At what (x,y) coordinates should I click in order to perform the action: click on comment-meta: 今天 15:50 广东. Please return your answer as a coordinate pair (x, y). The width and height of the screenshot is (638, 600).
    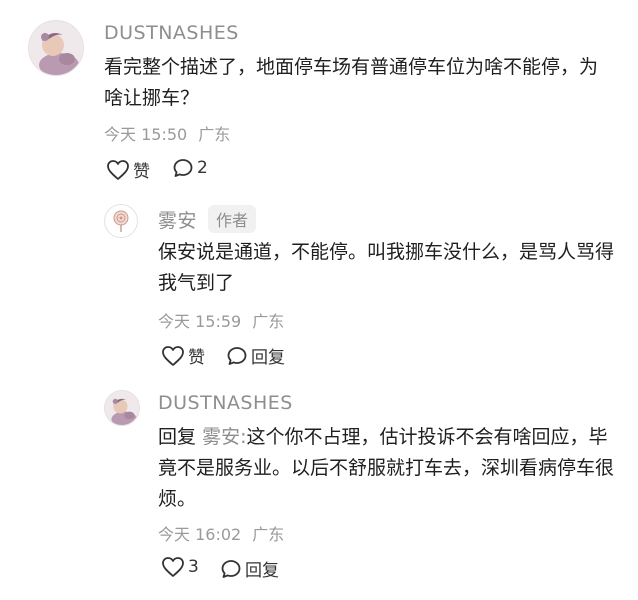
    Looking at the image, I should click on (167, 133).